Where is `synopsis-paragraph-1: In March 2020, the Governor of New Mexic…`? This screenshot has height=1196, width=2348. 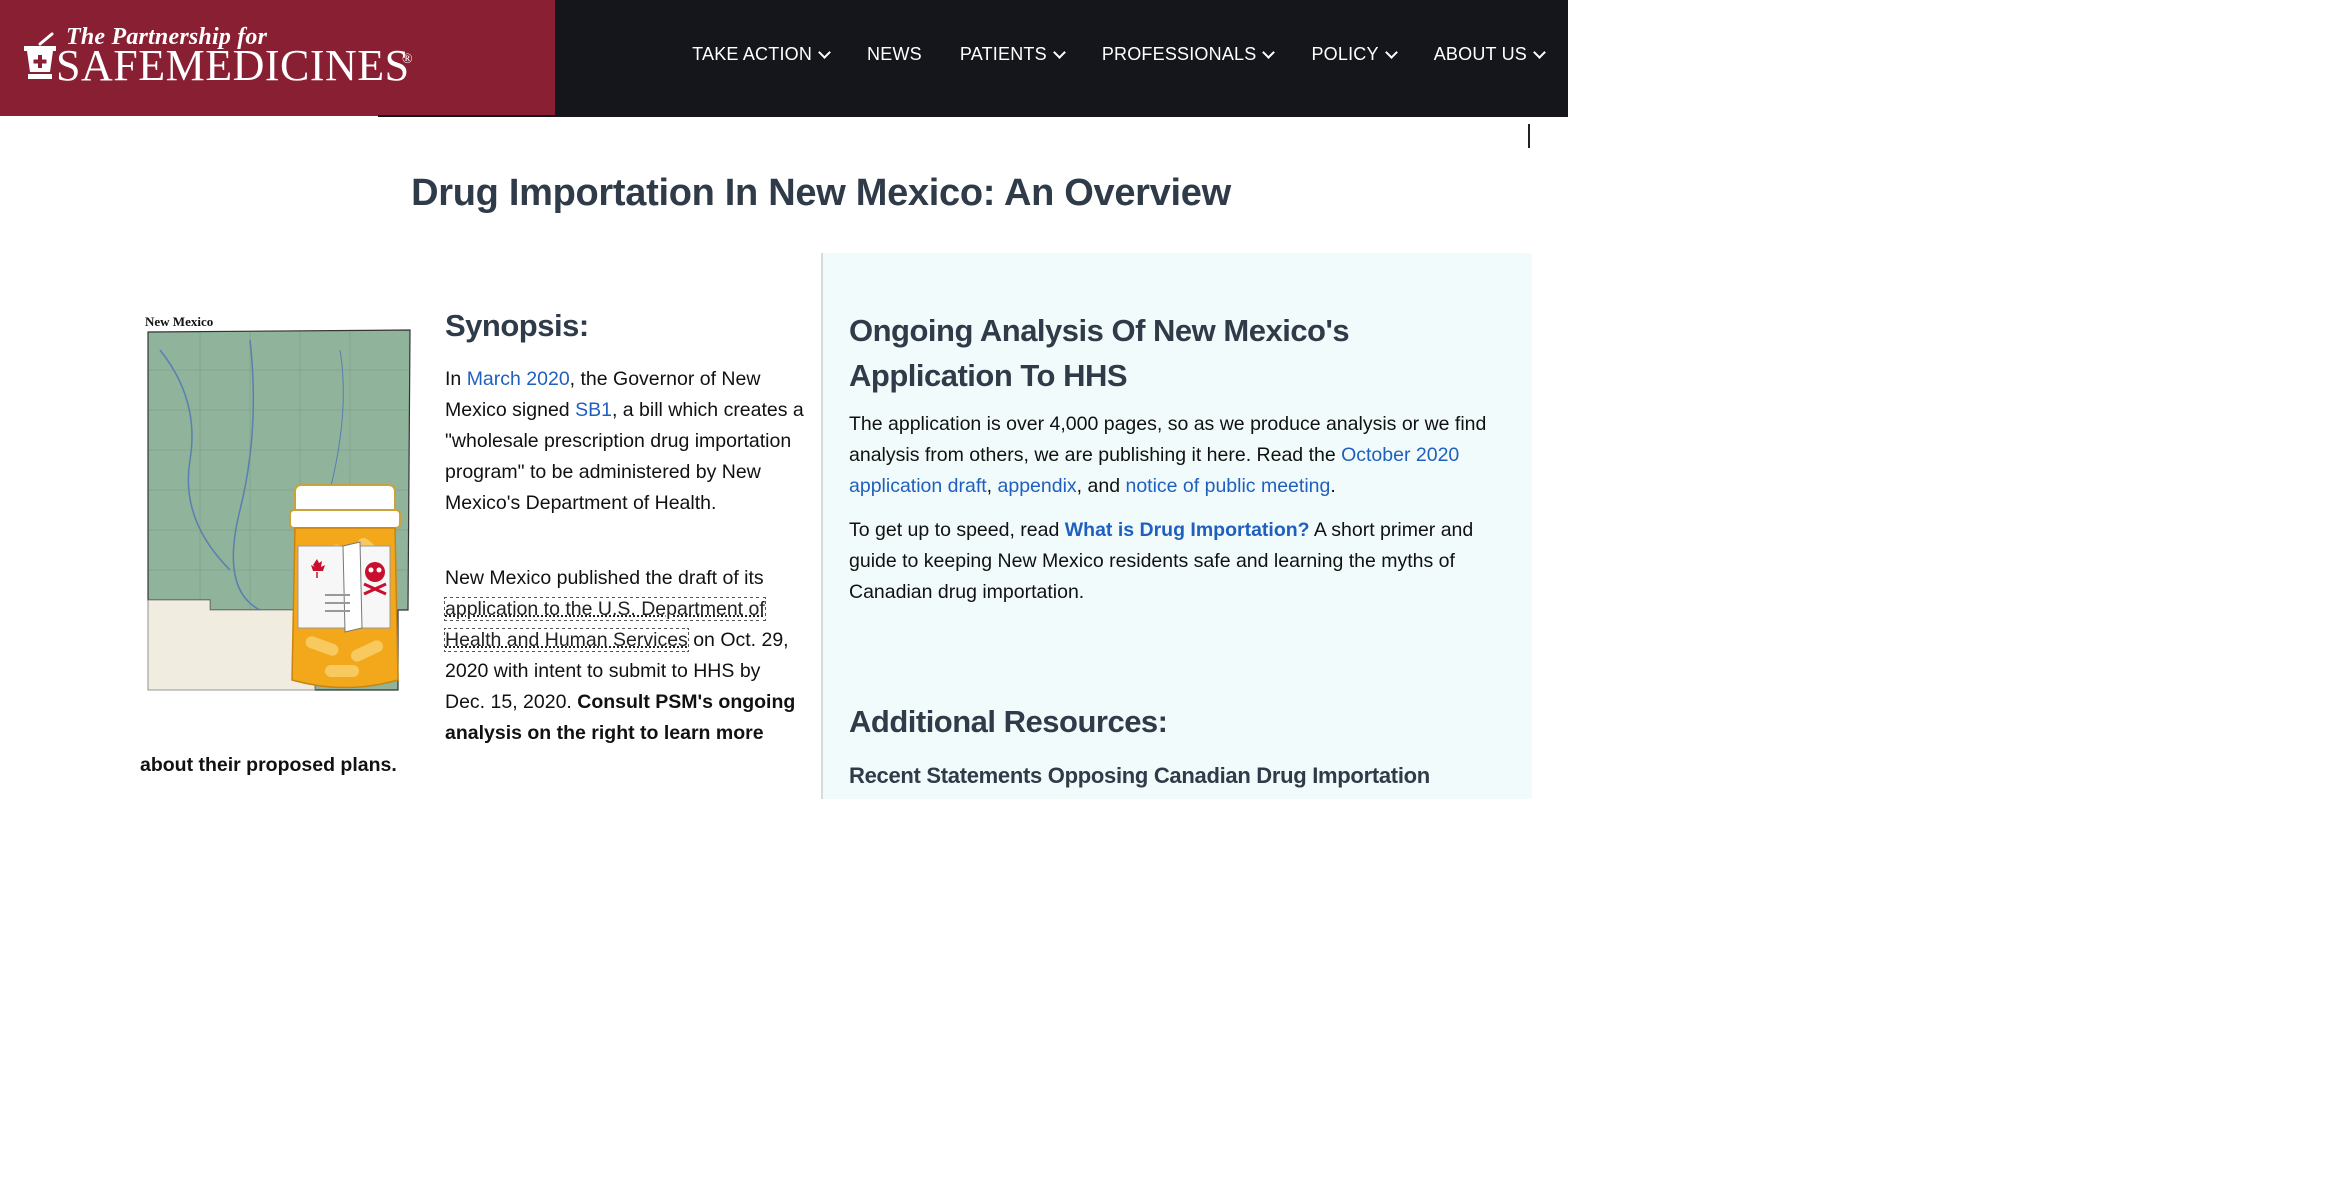 synopsis-paragraph-1: In March 2020, the Governor of New Mexic… is located at coordinates (625, 441).